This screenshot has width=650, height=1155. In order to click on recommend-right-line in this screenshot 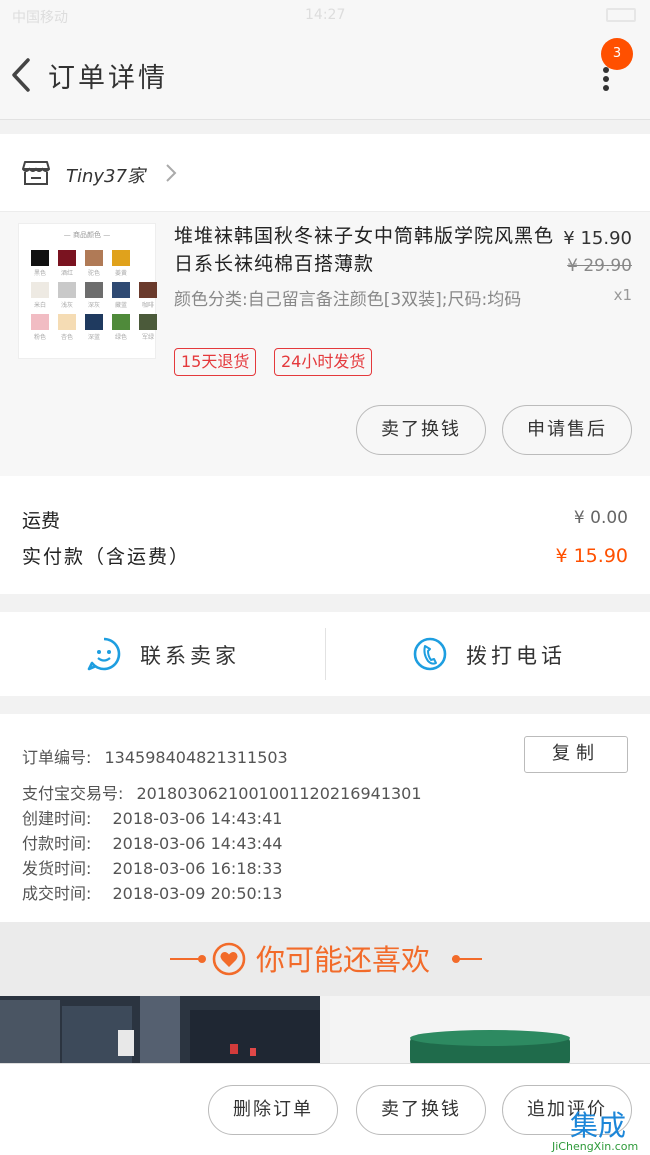, I will do `click(467, 959)`.